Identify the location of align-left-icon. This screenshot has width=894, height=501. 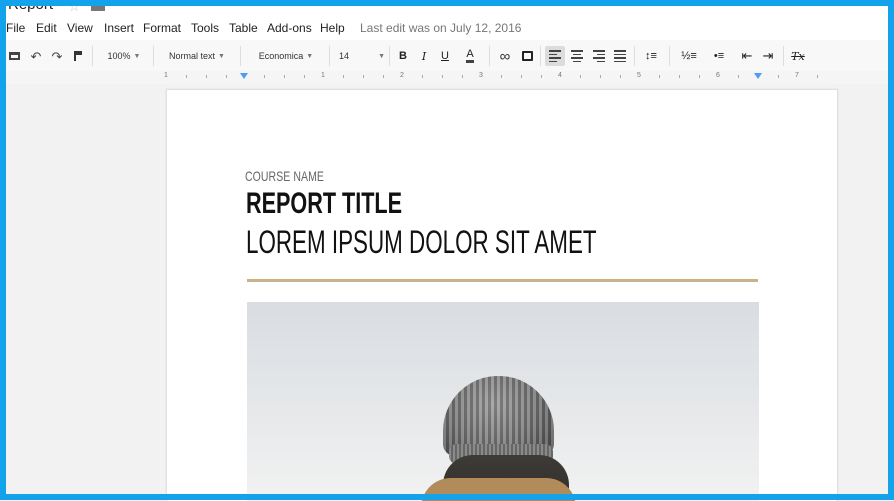
(555, 56).